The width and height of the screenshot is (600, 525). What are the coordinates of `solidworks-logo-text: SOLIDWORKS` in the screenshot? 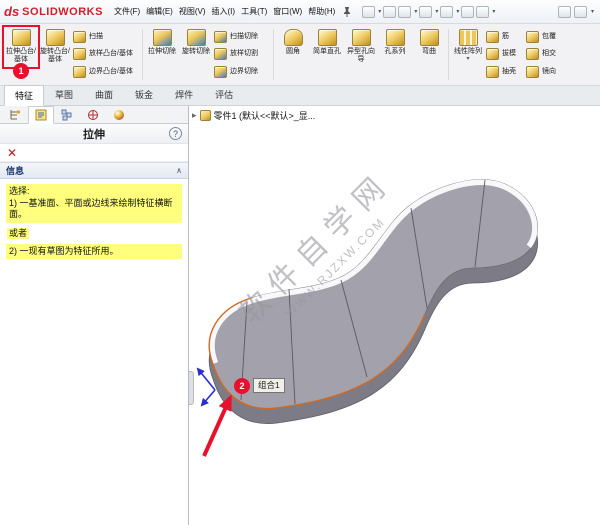 It's located at (62, 11).